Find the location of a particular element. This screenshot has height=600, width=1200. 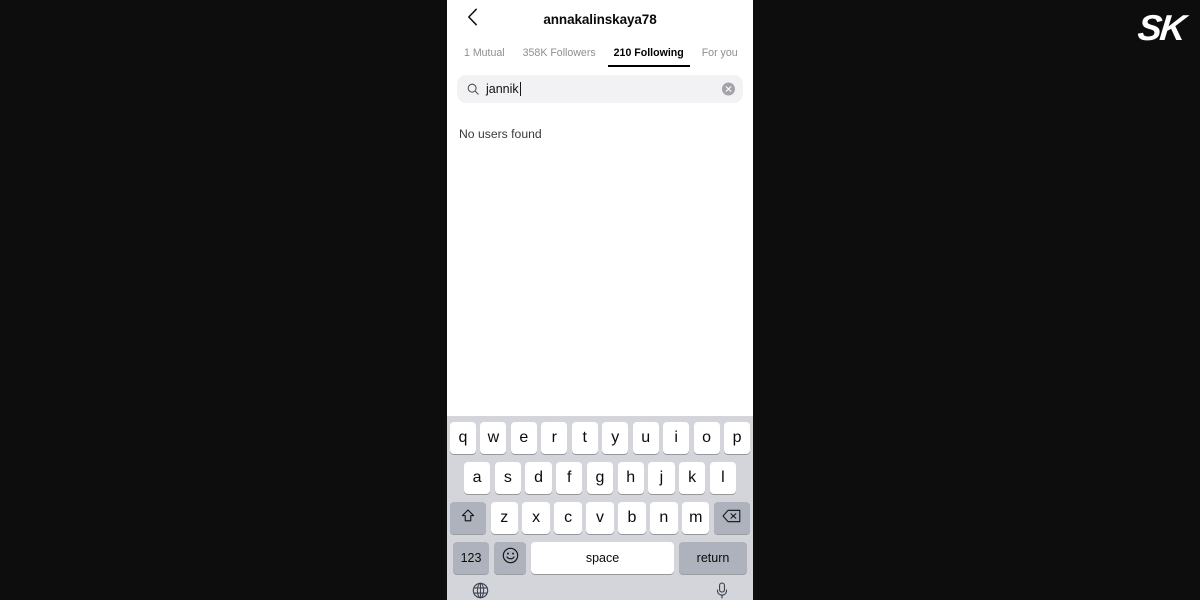

clear-search-button is located at coordinates (728, 89).